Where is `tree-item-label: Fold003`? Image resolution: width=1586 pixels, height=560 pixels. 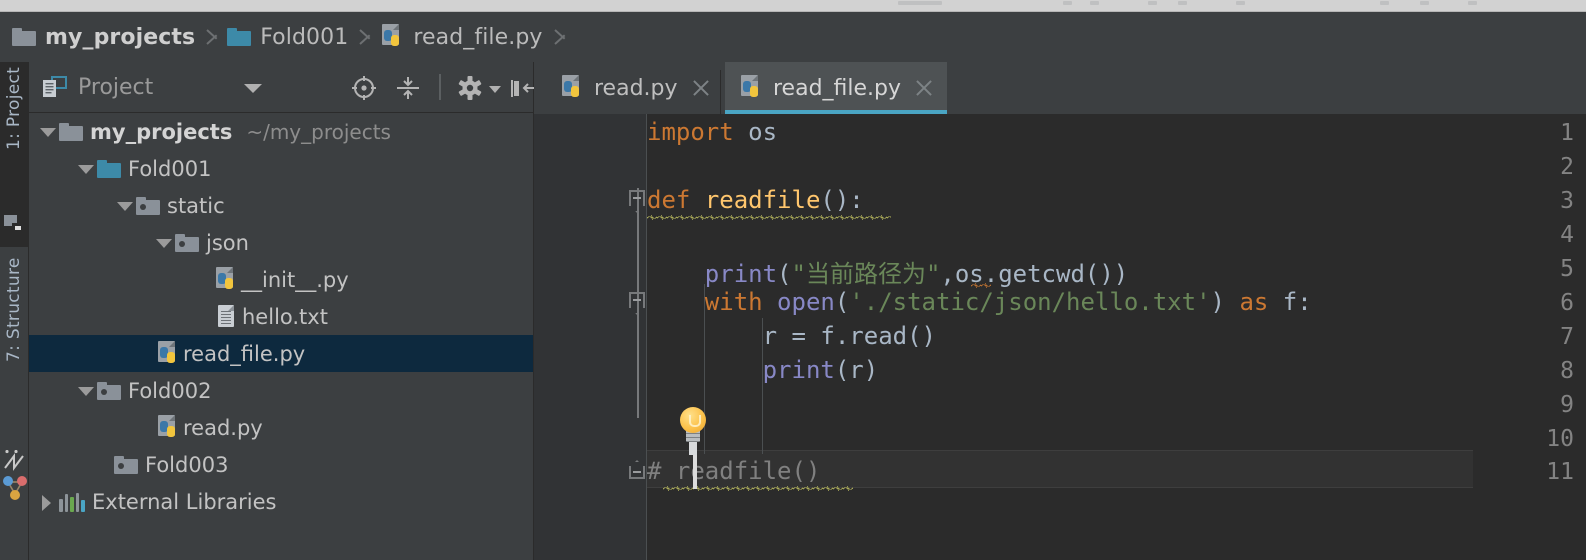 tree-item-label: Fold003 is located at coordinates (187, 464).